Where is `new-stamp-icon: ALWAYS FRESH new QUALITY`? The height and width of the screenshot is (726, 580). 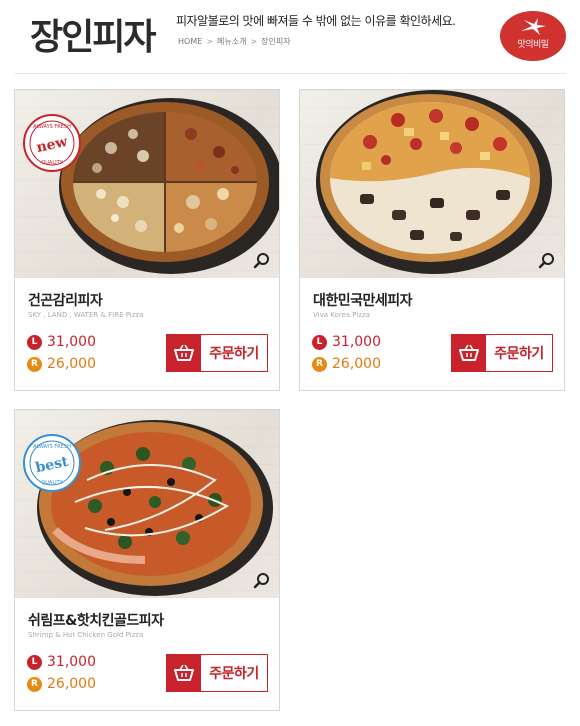
new-stamp-icon: ALWAYS FRESH new QUALITY is located at coordinates (52, 143).